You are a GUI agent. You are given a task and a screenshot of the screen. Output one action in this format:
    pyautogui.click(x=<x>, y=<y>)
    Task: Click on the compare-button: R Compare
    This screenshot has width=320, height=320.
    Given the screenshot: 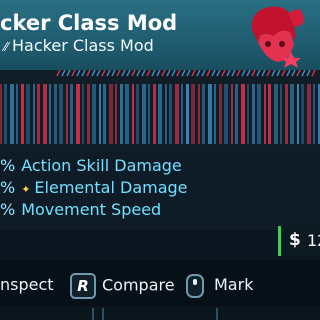 What is the action you would take?
    pyautogui.click(x=122, y=286)
    